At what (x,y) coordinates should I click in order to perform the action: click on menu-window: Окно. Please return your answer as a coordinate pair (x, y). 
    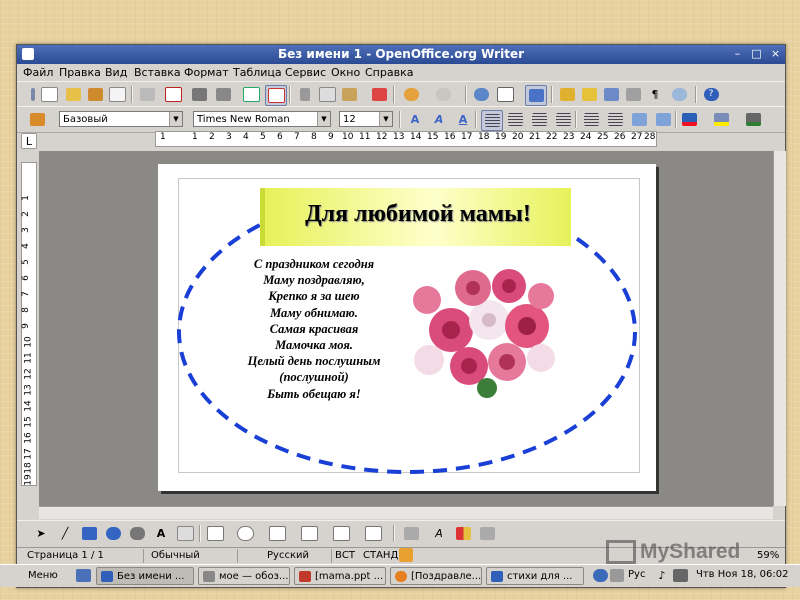
    Looking at the image, I should click on (345, 72).